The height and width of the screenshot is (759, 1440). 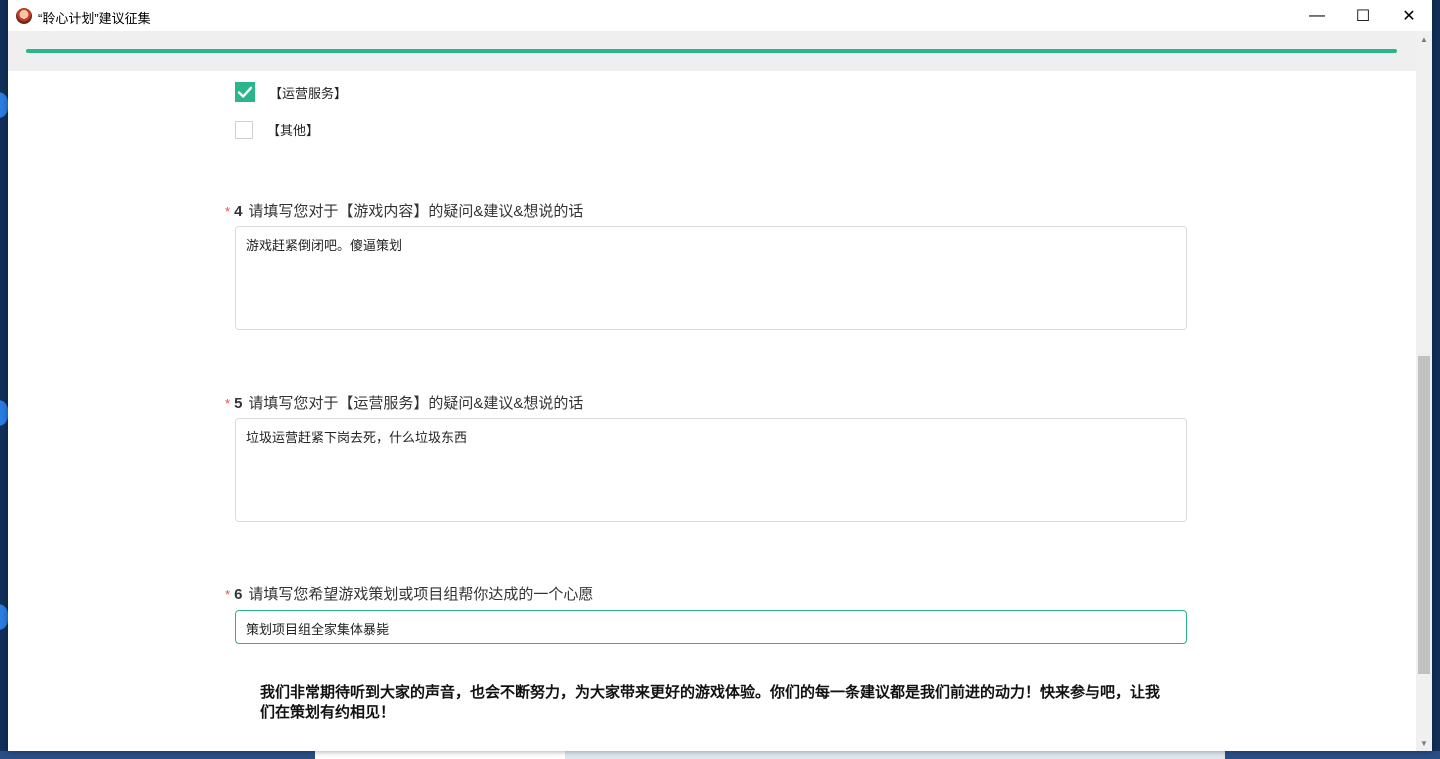 I want to click on question-5-textarea: 垃圾运营赶紧下岗去死，什么垃圾东西, so click(x=711, y=470).